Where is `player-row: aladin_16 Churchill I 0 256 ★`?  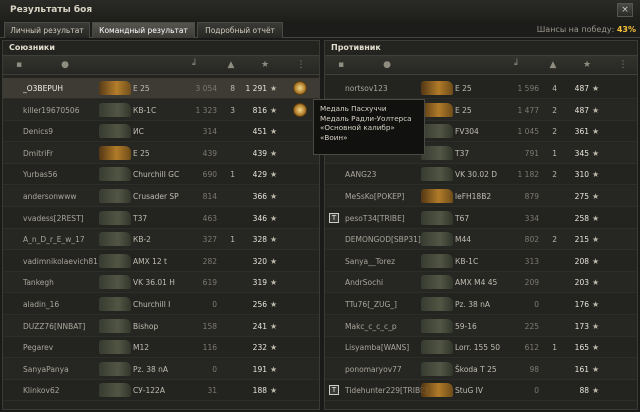 player-row: aladin_16 Churchill I 0 256 ★ is located at coordinates (161, 304).